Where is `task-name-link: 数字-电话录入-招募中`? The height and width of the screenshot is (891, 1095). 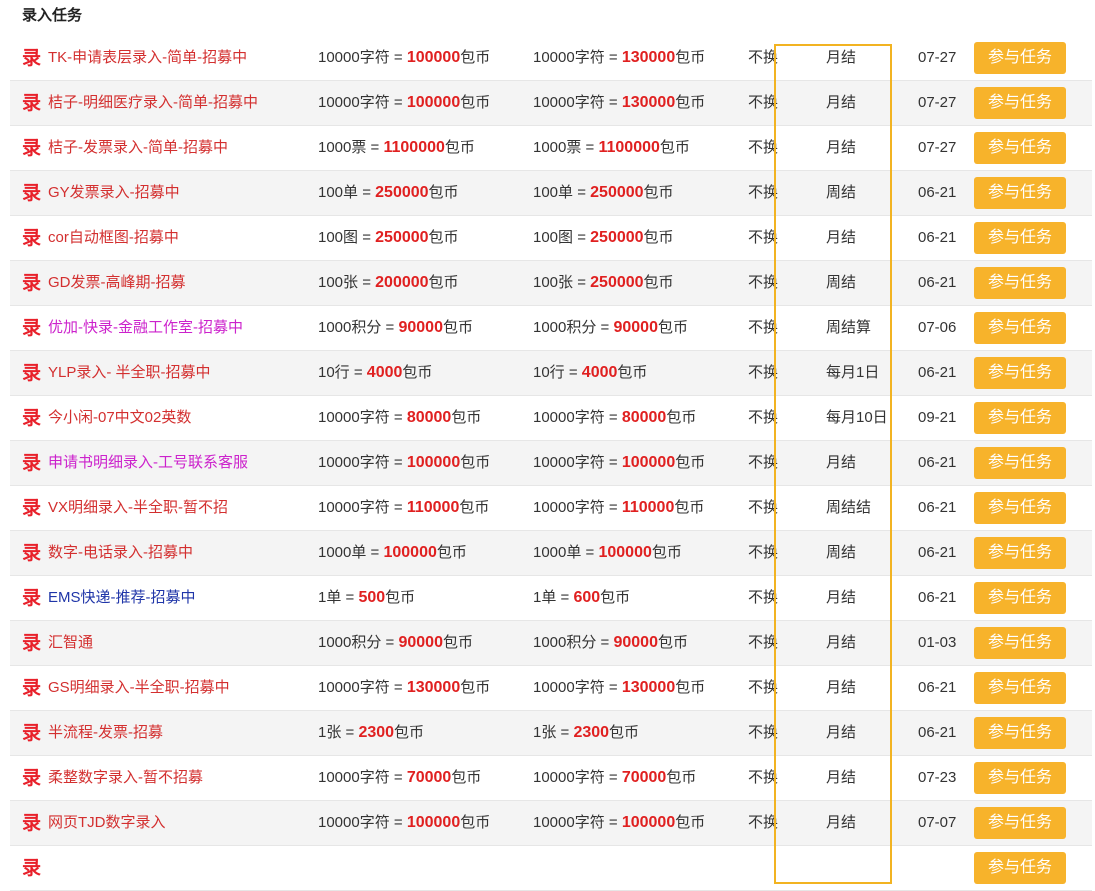
task-name-link: 数字-电话录入-招募中 is located at coordinates (120, 553).